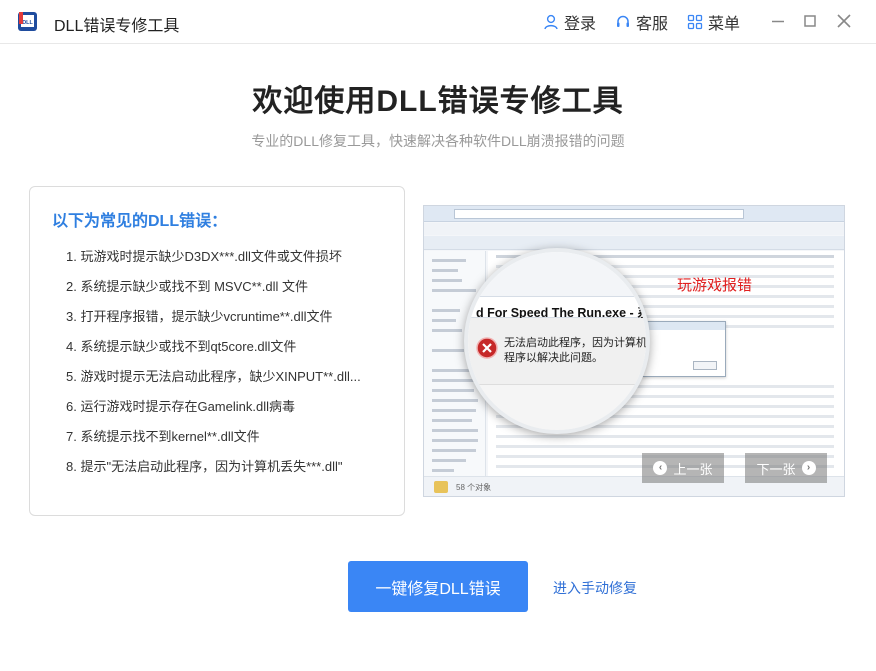 This screenshot has height=671, width=876. I want to click on app-title: DLL错误专修工具, so click(117, 26).